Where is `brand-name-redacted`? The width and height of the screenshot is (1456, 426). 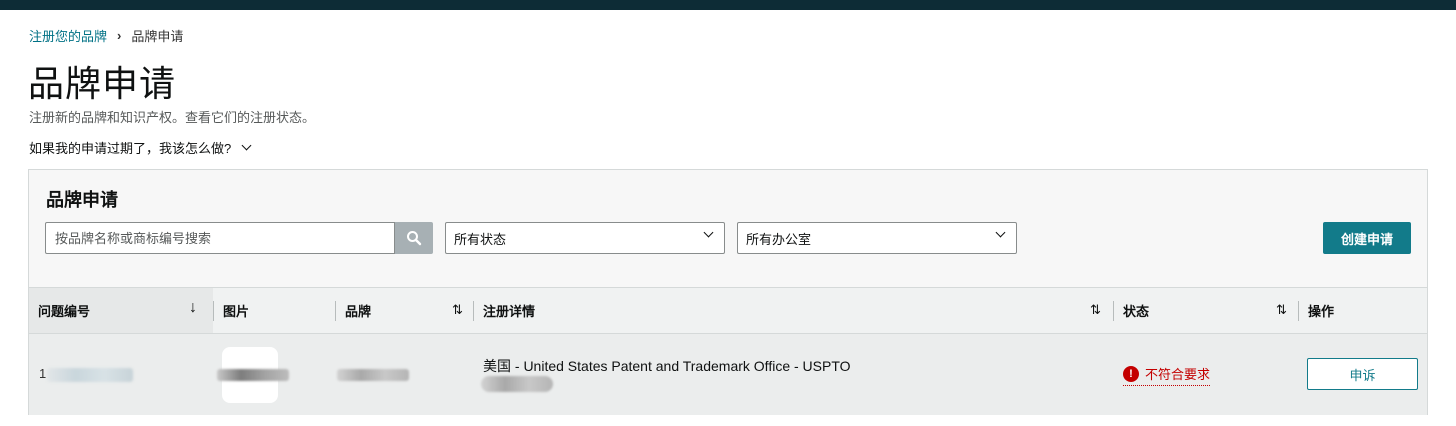
brand-name-redacted is located at coordinates (373, 375).